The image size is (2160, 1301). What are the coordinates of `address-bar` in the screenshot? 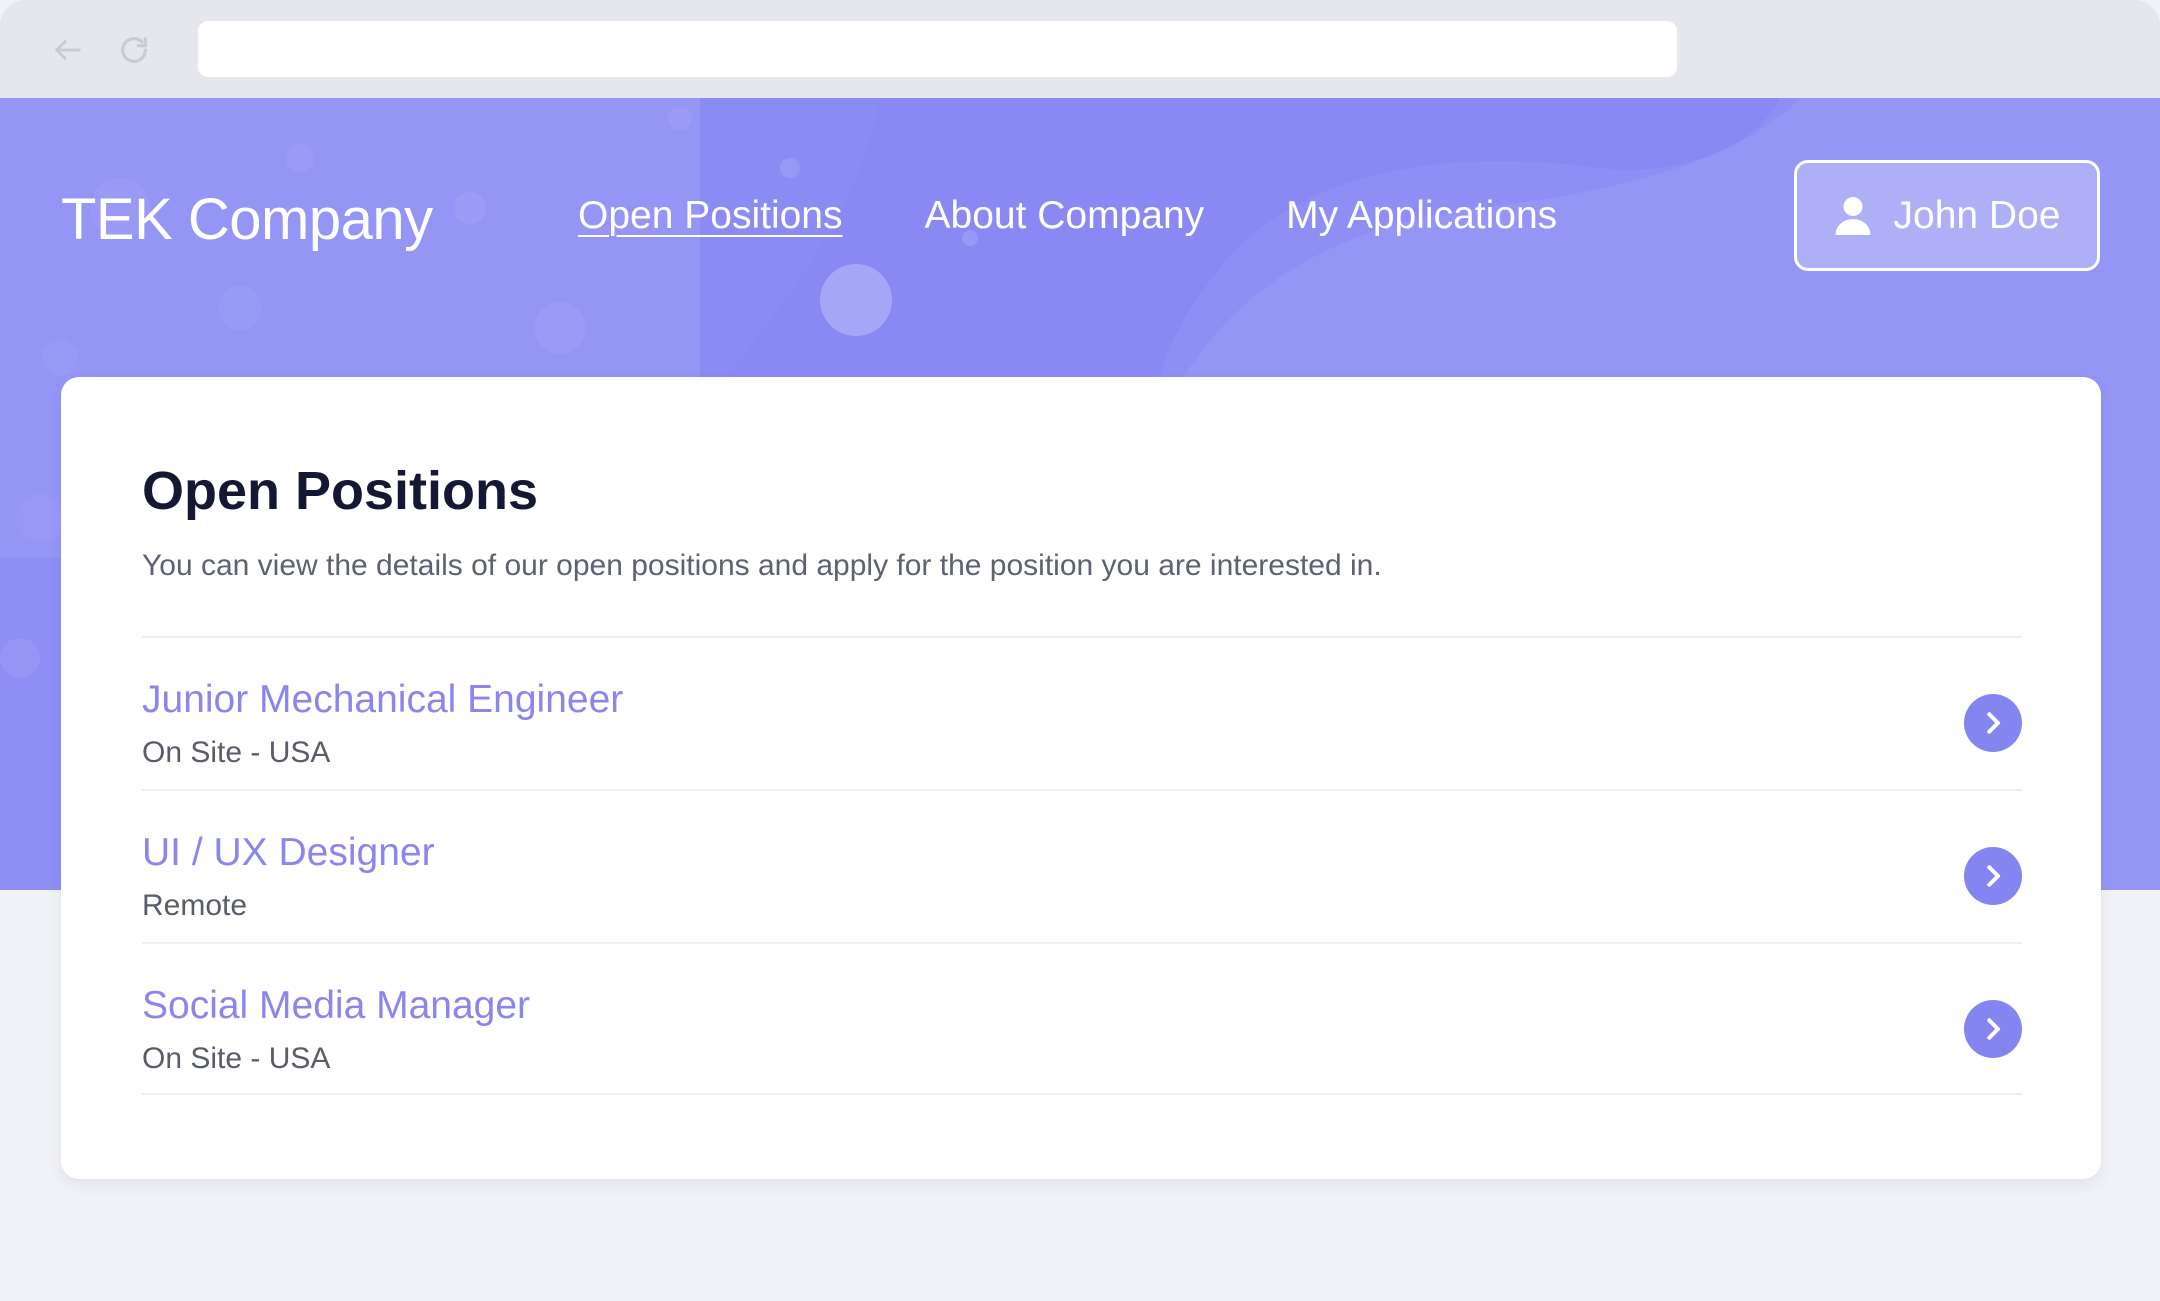 It's located at (937, 49).